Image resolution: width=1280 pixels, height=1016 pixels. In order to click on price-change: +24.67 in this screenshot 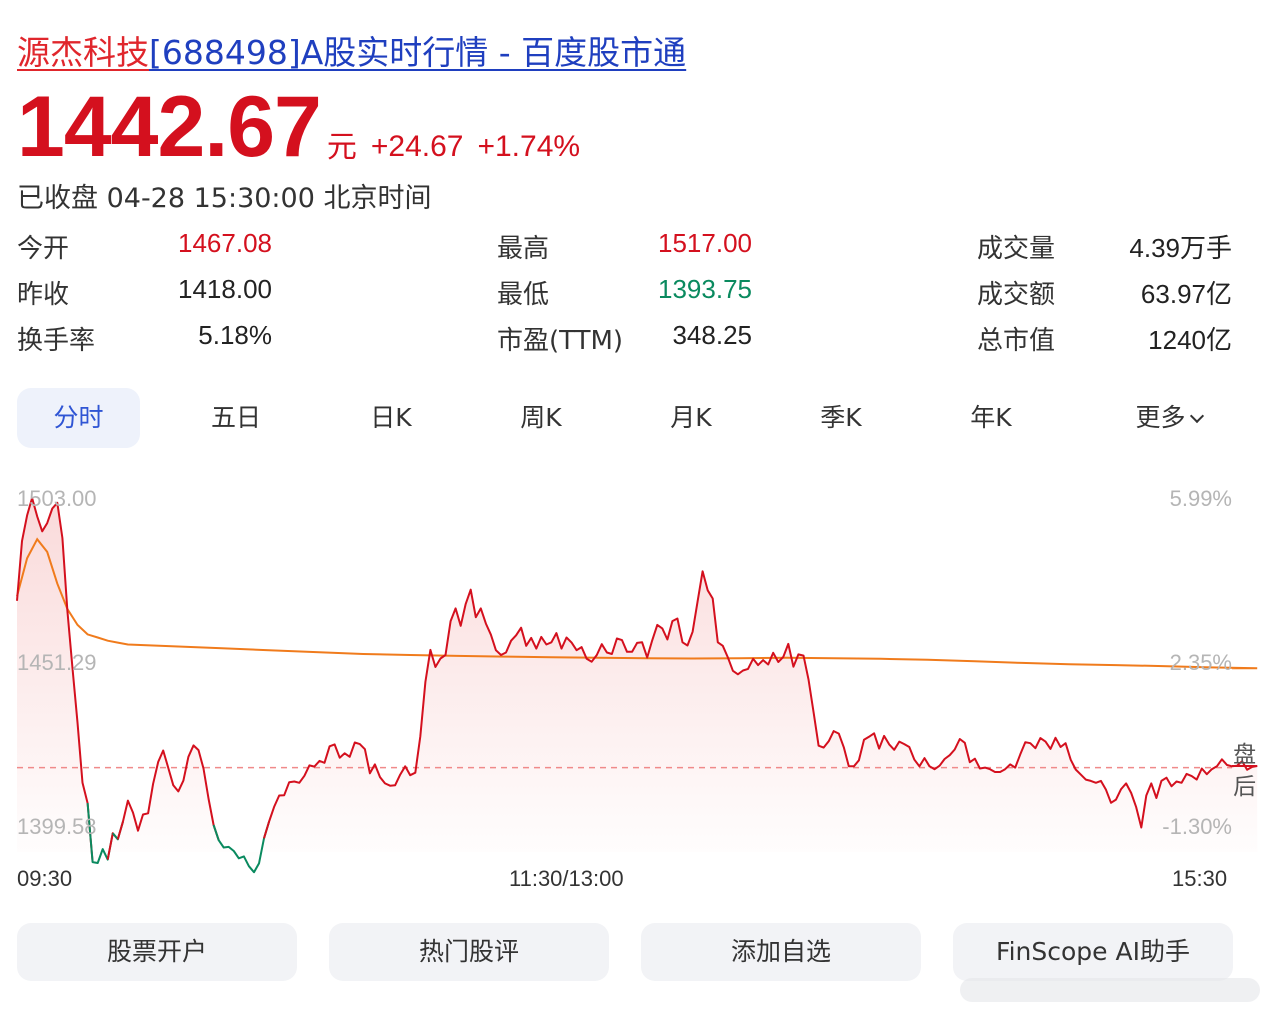, I will do `click(417, 146)`.